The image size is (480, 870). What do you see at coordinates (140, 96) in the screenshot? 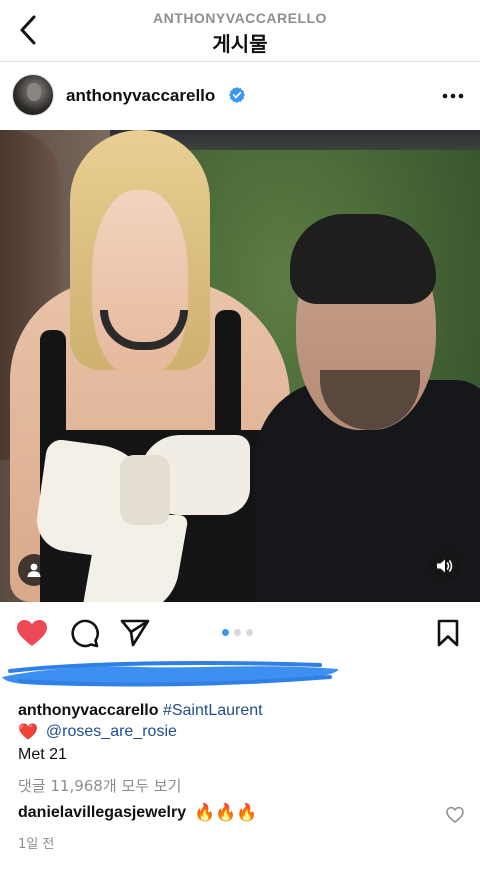
I see `post-username: anthonyvaccarello` at bounding box center [140, 96].